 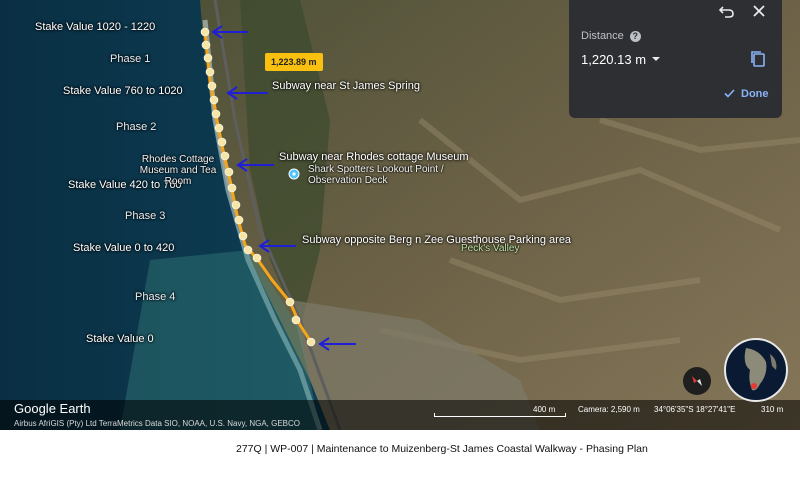 I want to click on undo-icon, so click(x=727, y=12).